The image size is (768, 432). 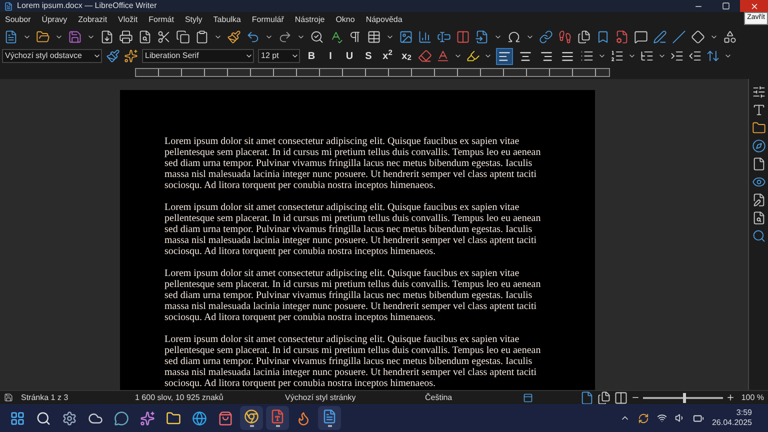 What do you see at coordinates (754, 6) in the screenshot?
I see `close-icon` at bounding box center [754, 6].